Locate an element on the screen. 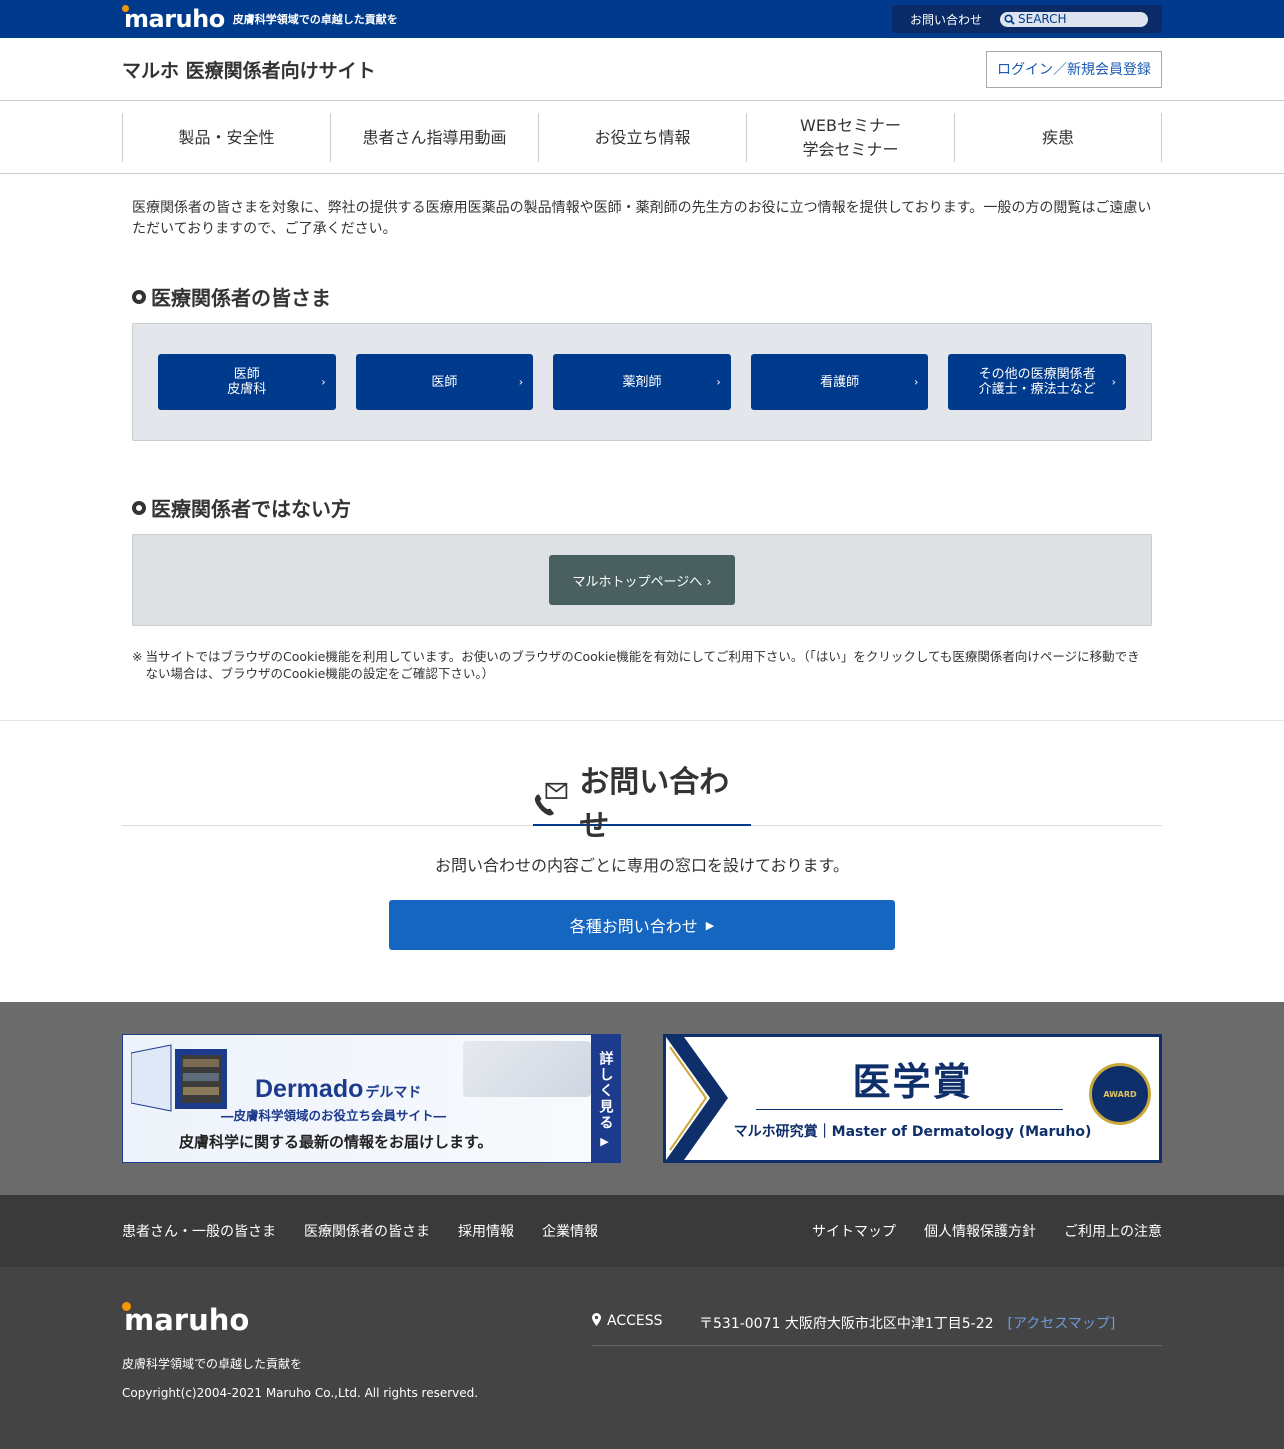  note-mark: ※ is located at coordinates (137, 656).